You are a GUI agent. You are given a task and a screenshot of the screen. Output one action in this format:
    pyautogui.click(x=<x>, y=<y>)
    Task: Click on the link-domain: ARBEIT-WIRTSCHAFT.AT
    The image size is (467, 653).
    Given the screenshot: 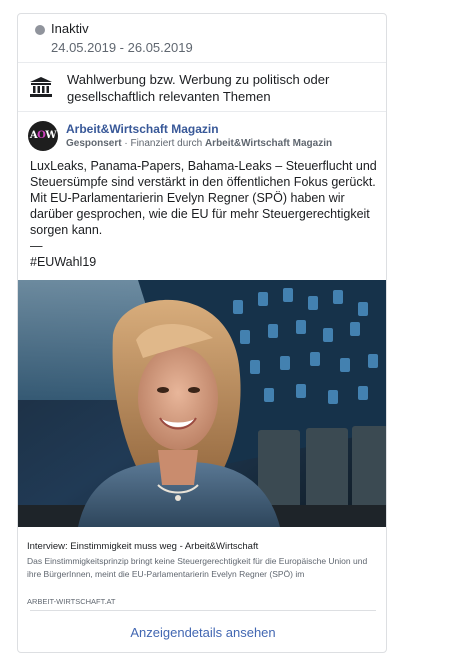 What is the action you would take?
    pyautogui.click(x=71, y=601)
    